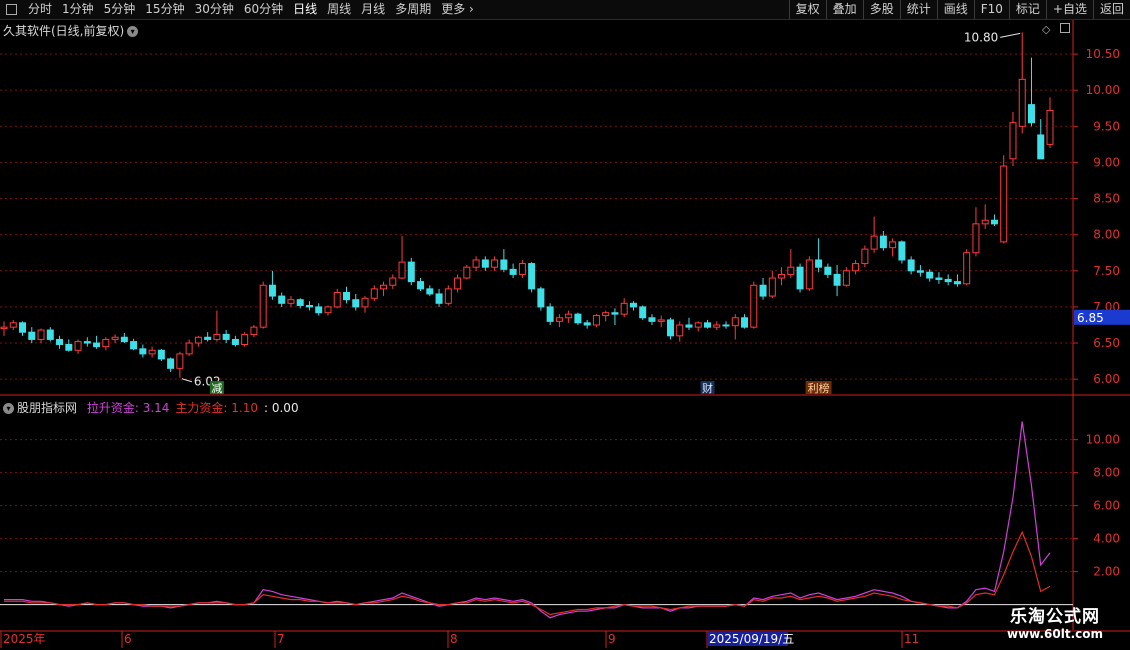 This screenshot has height=650, width=1130. I want to click on time-label: 6, so click(128, 639).